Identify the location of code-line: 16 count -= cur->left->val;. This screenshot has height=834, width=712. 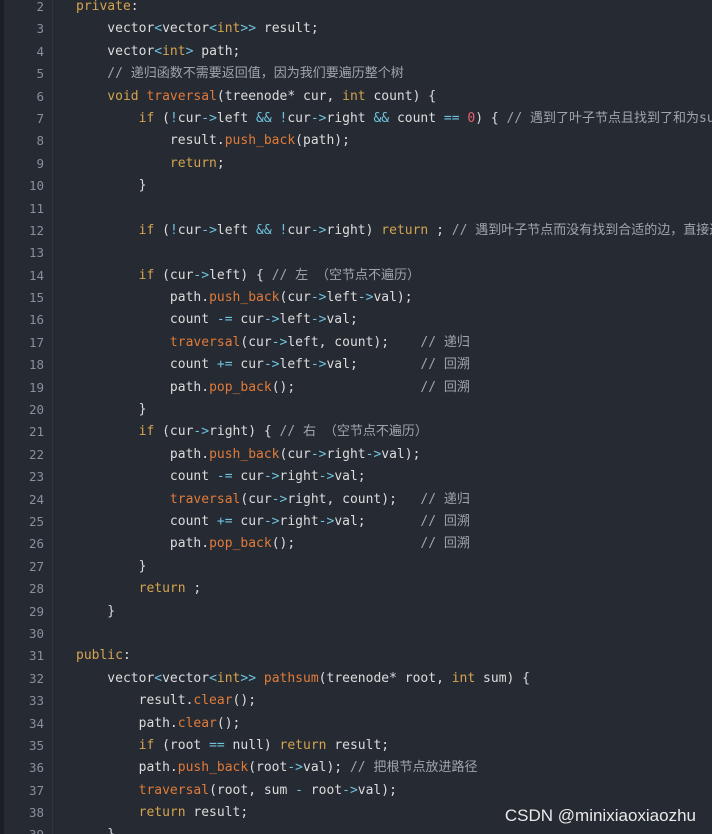
(356, 320).